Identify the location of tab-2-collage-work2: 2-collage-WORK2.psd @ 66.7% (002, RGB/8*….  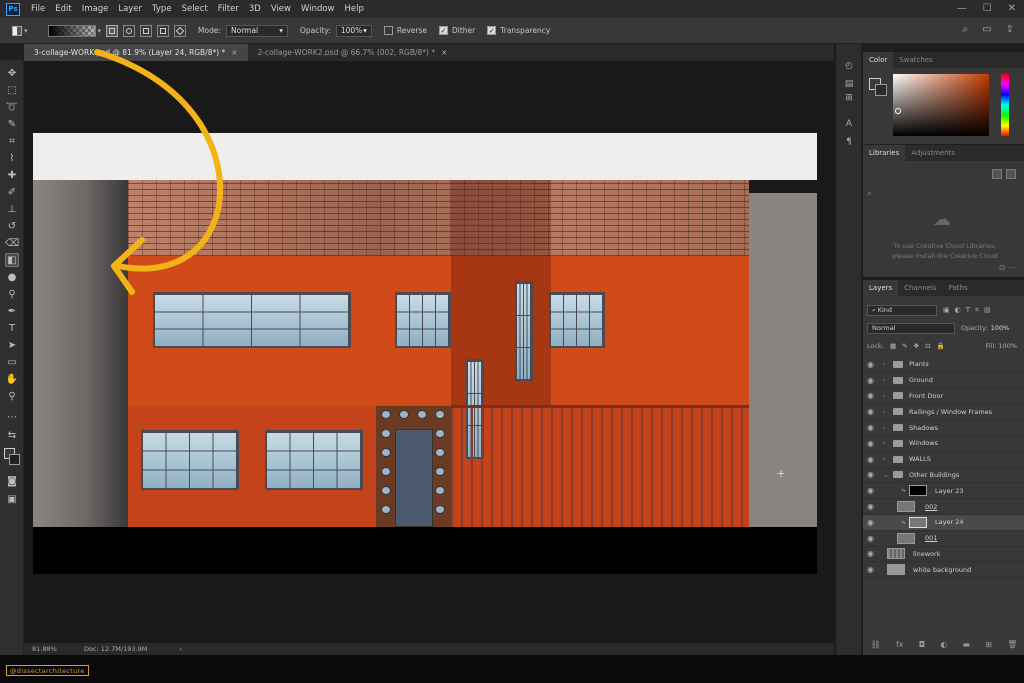
(353, 52).